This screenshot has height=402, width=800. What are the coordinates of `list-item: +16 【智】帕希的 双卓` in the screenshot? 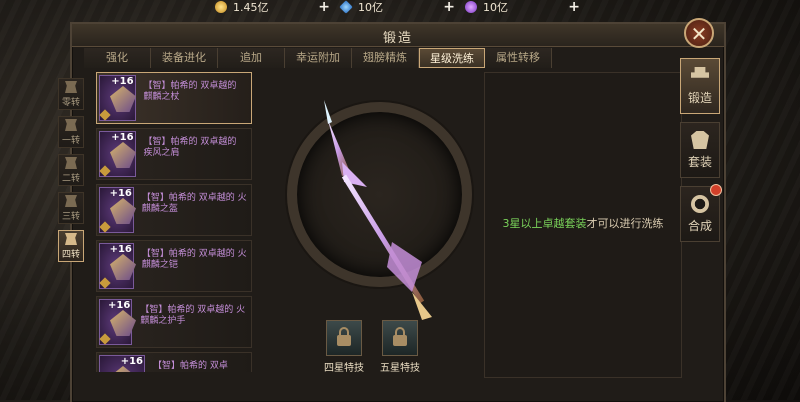 It's located at (174, 362).